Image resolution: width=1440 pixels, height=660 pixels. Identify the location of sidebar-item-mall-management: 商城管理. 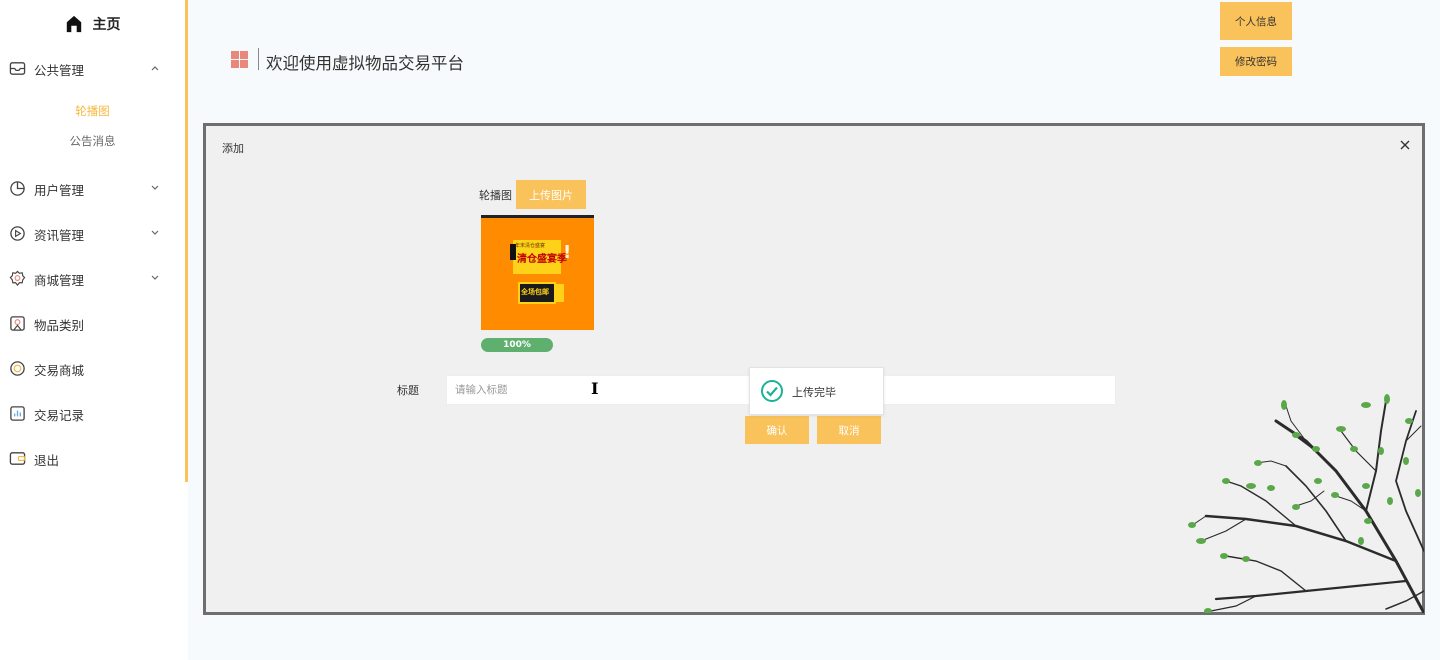
(92, 279).